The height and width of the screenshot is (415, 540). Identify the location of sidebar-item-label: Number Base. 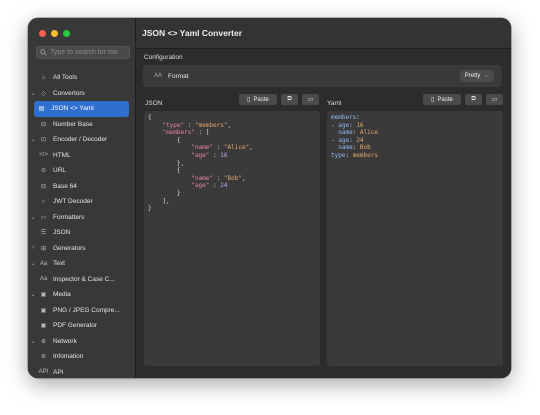
(73, 124).